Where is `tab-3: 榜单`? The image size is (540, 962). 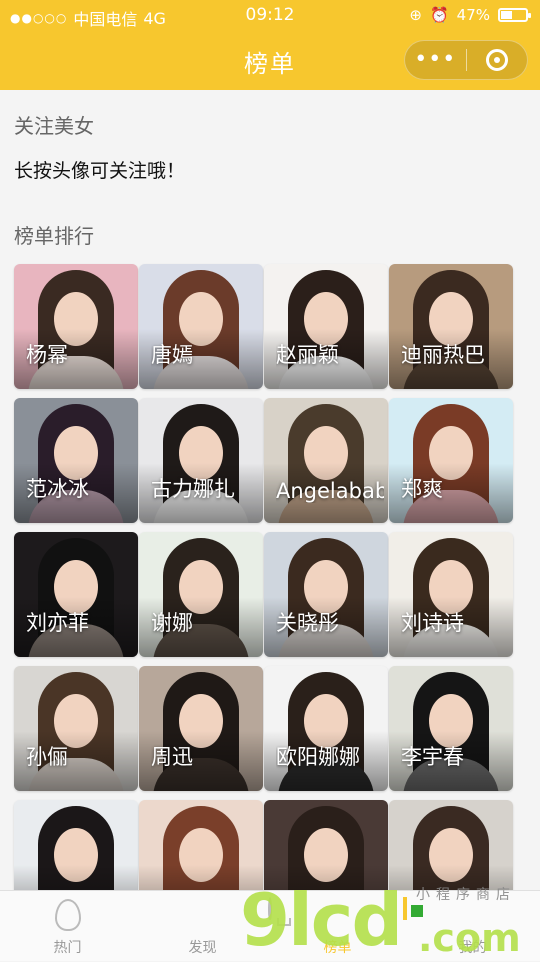
tab-3: 榜单 is located at coordinates (338, 926).